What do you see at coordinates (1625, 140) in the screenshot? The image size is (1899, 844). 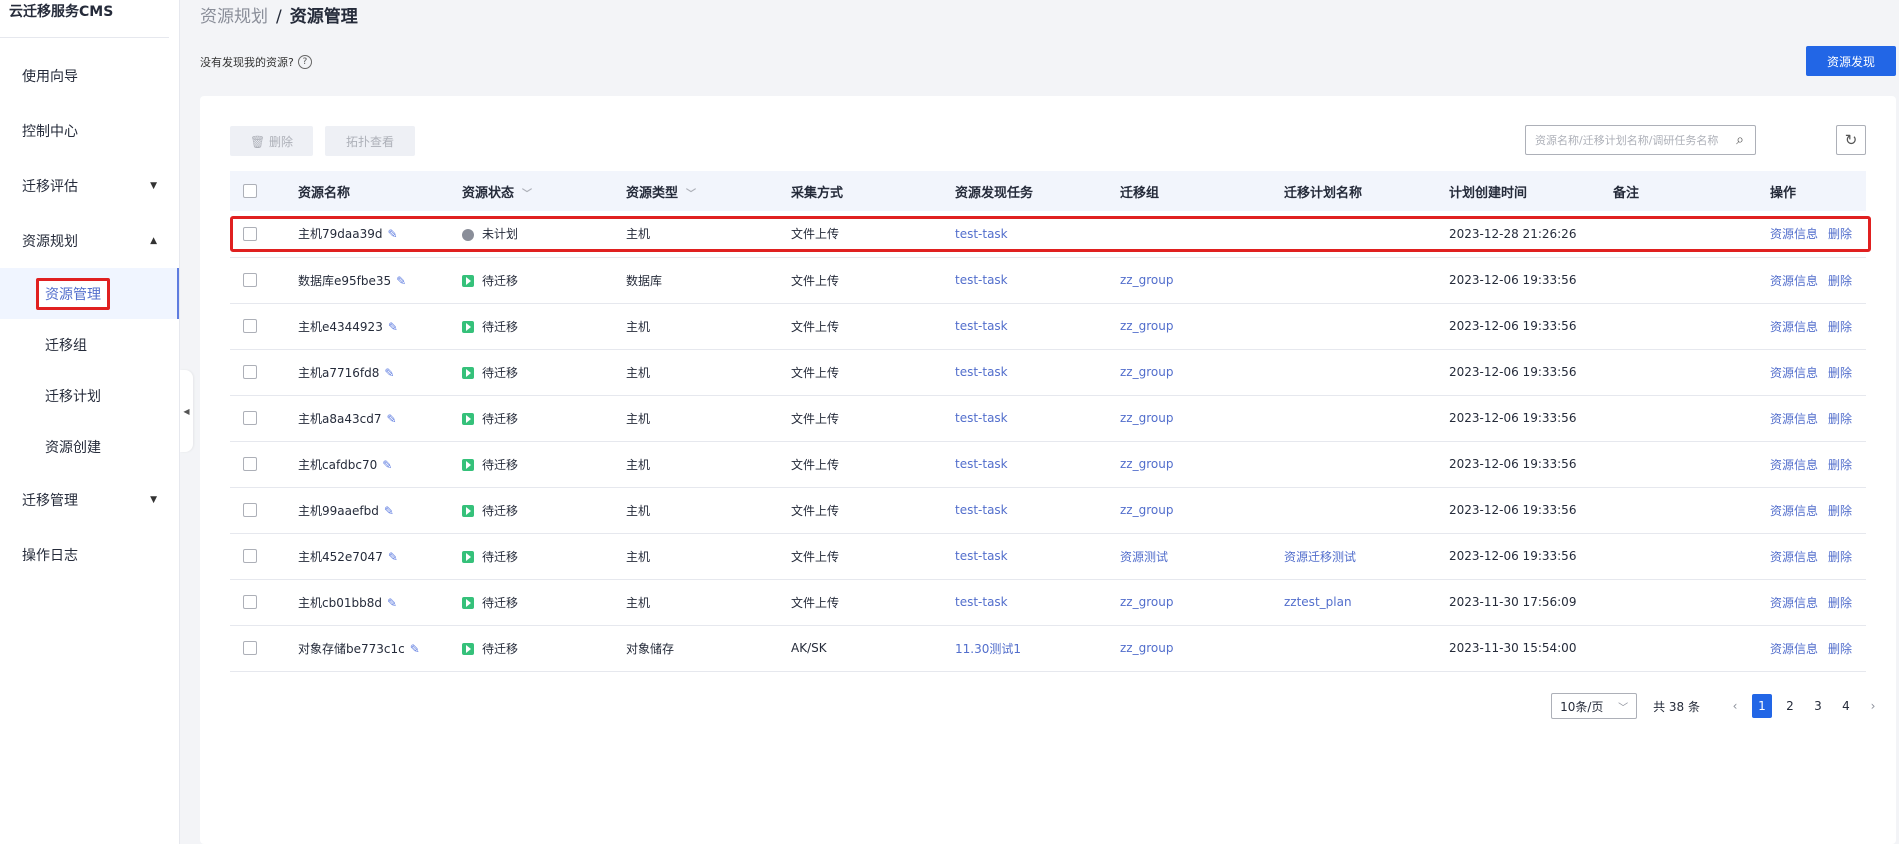 I see `search-input` at bounding box center [1625, 140].